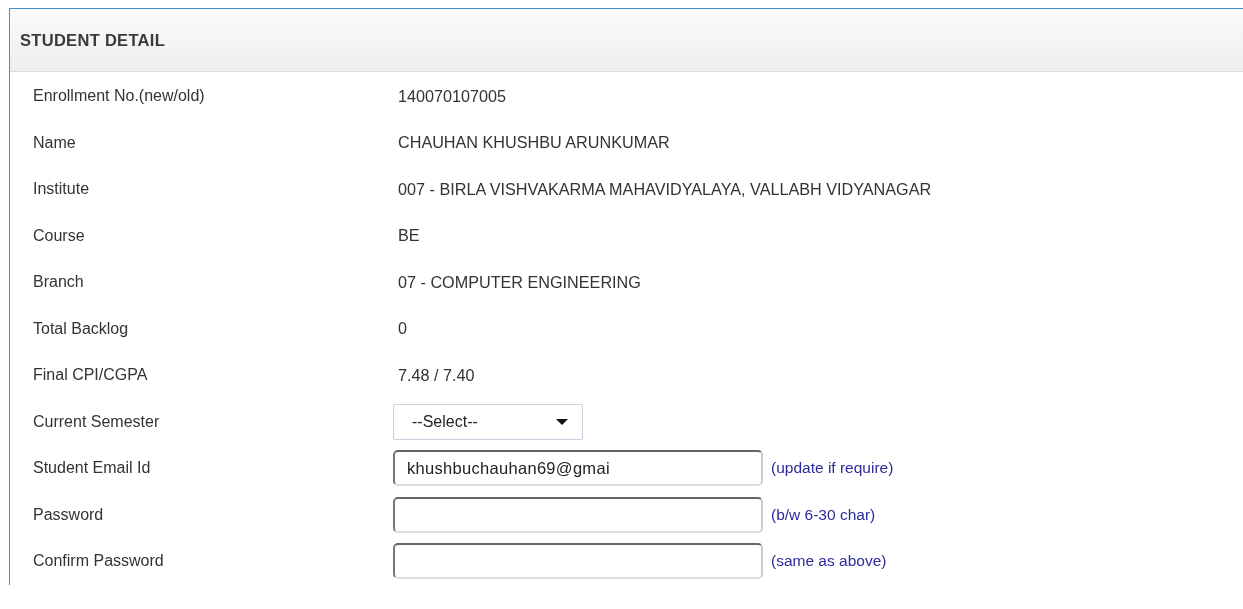 The image size is (1243, 609). Describe the element at coordinates (96, 421) in the screenshot. I see `field-label: Current Semester` at that location.